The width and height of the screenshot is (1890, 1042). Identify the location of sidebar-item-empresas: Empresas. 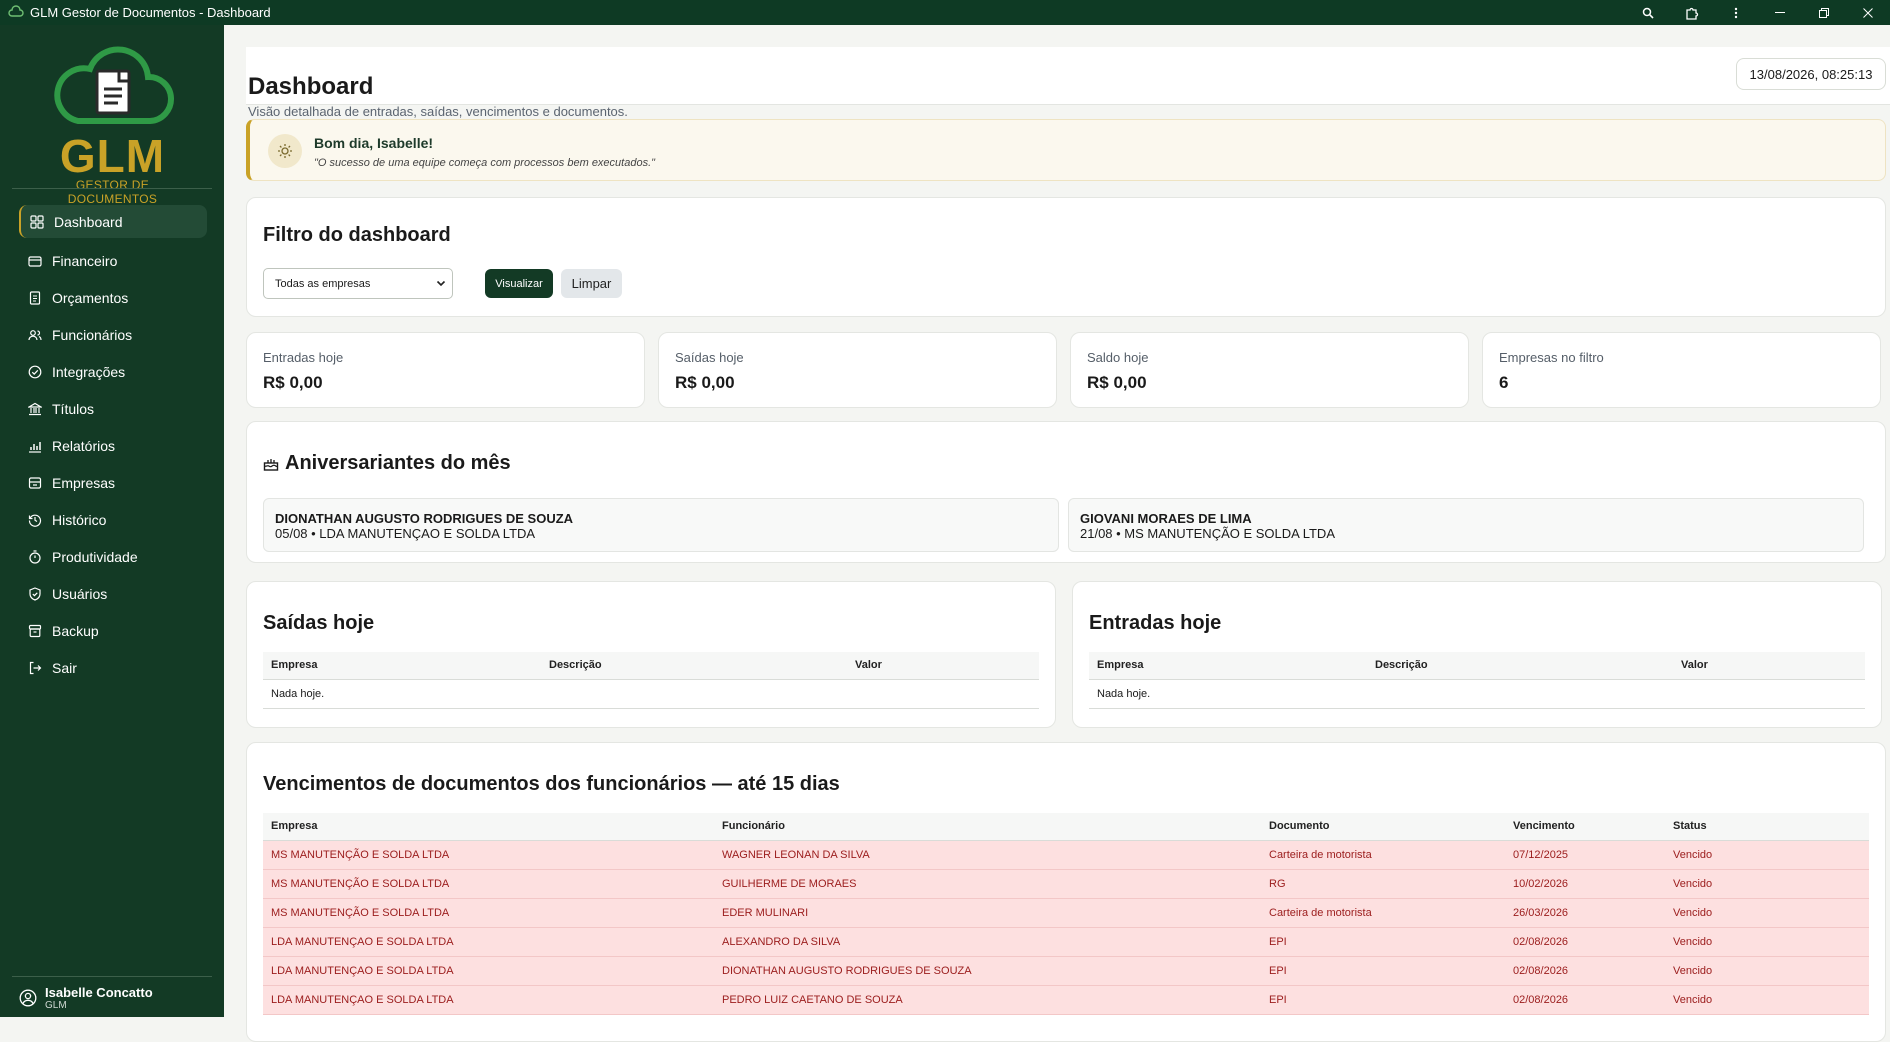
(113, 482).